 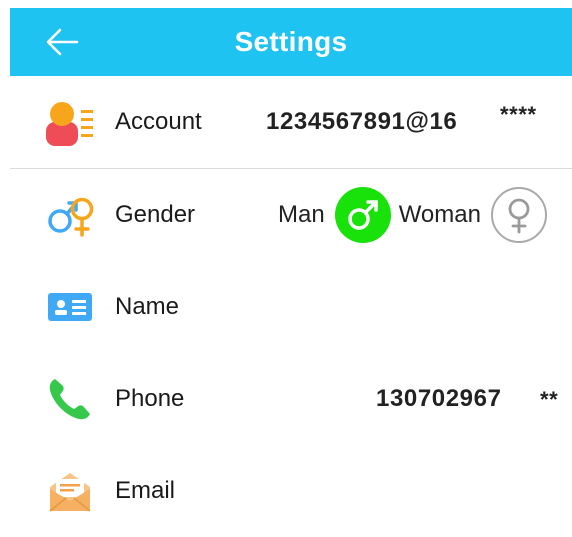 I want to click on phone-mask: **, so click(x=549, y=399).